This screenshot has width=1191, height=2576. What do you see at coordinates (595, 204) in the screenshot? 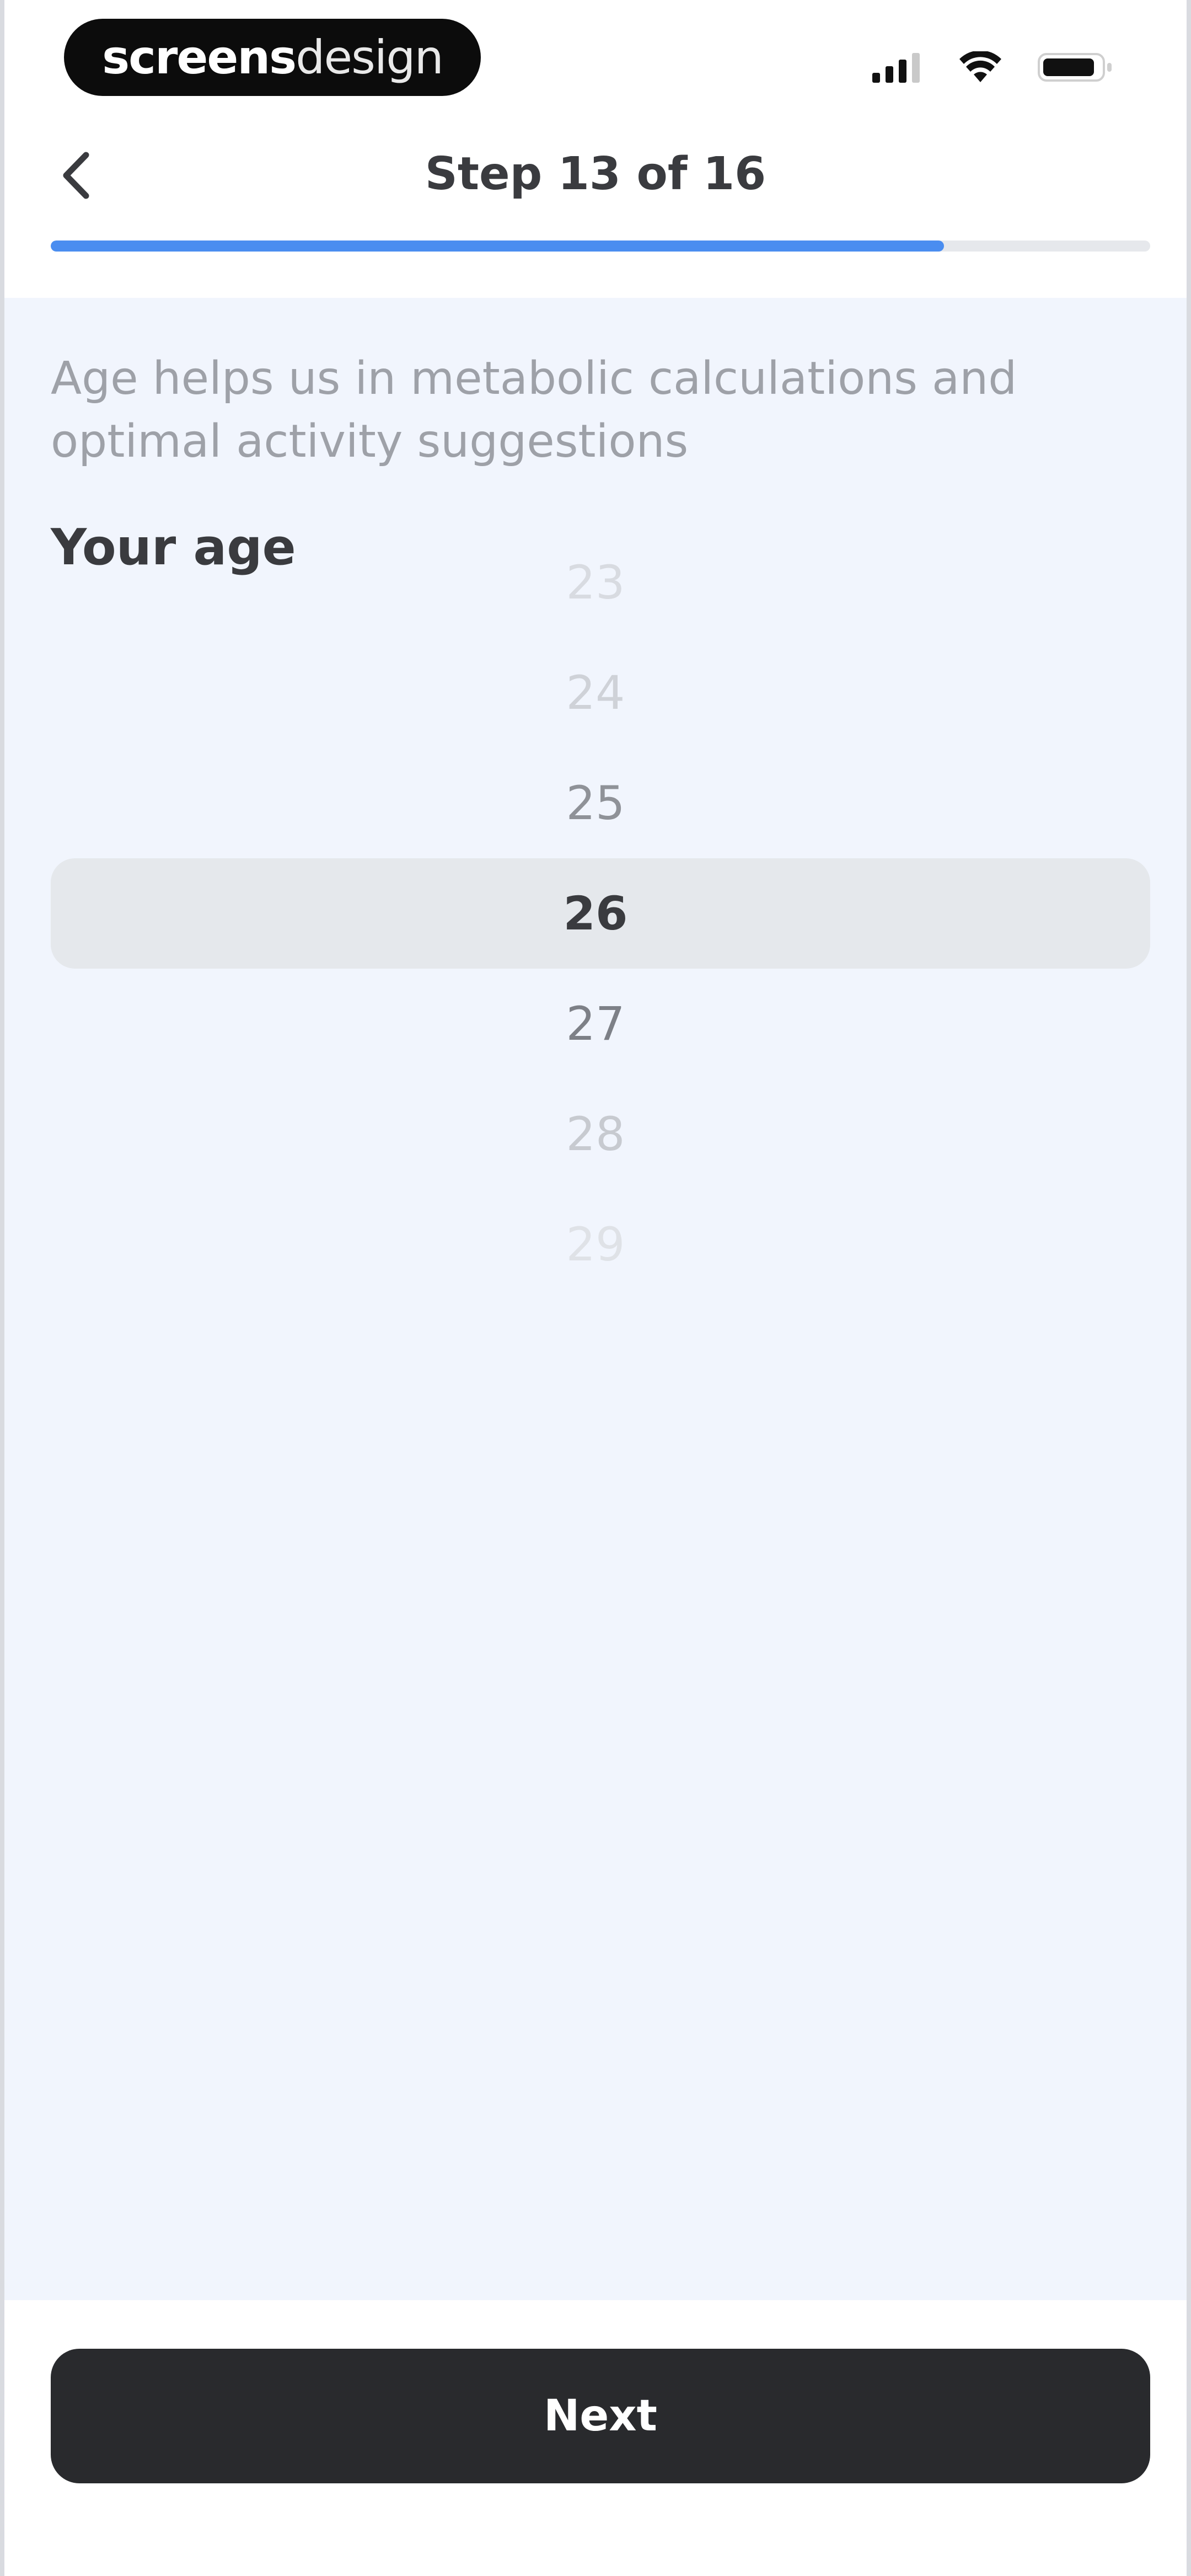
I see `onboarding-header: Step 13 of 16` at bounding box center [595, 204].